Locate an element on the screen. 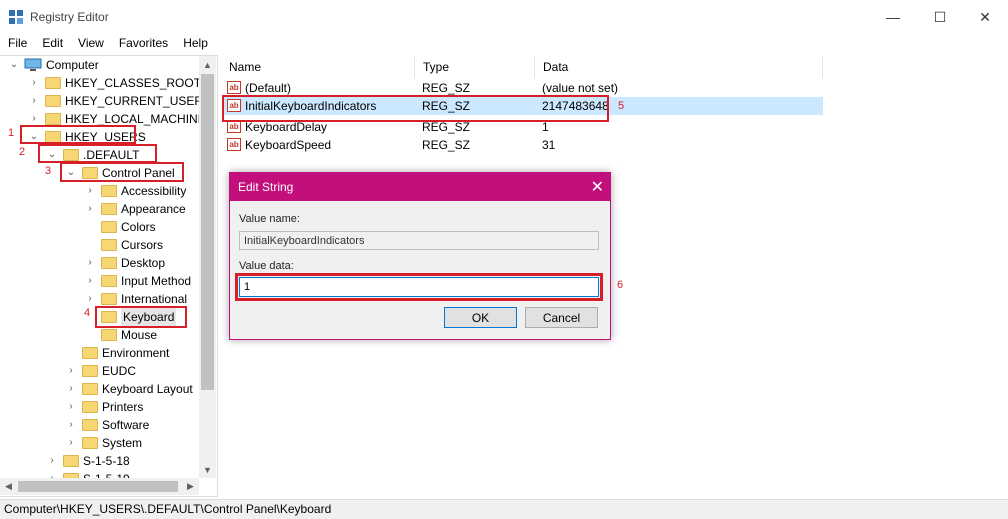 The width and height of the screenshot is (1008, 519). tree-item-label: Keyboard Layout is located at coordinates (147, 389).